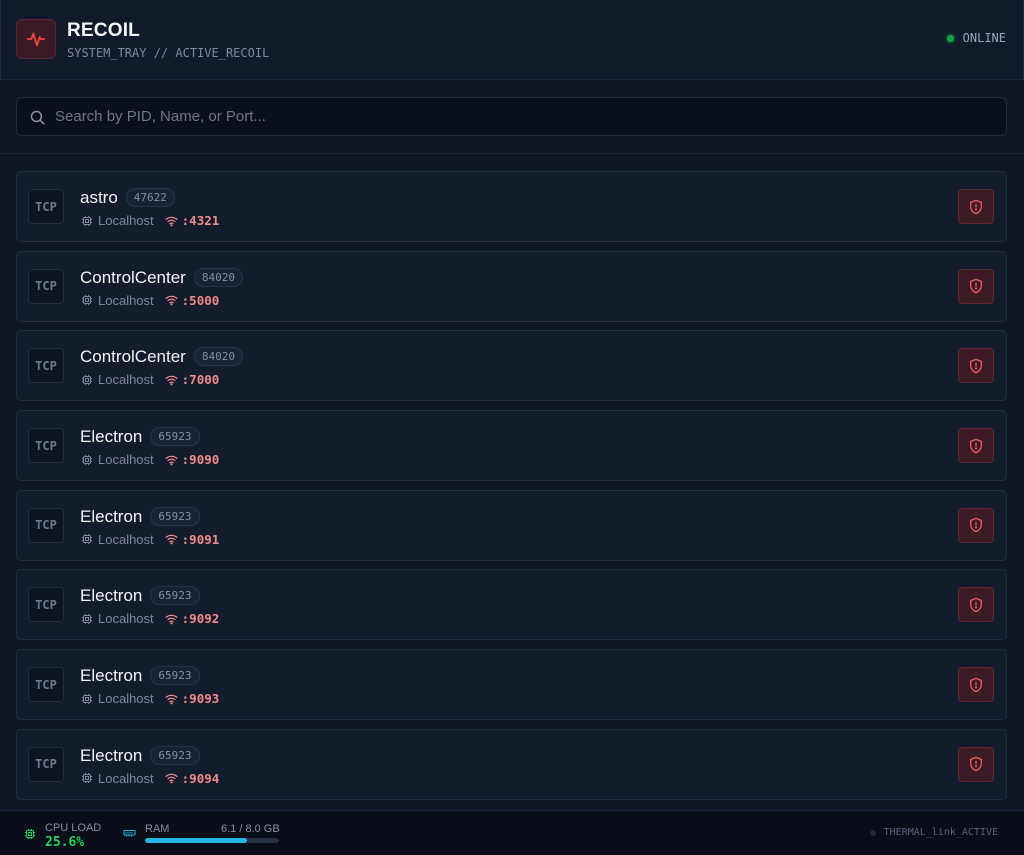 This screenshot has width=1024, height=855. Describe the element at coordinates (984, 38) in the screenshot. I see `status-text: ONLINE` at that location.